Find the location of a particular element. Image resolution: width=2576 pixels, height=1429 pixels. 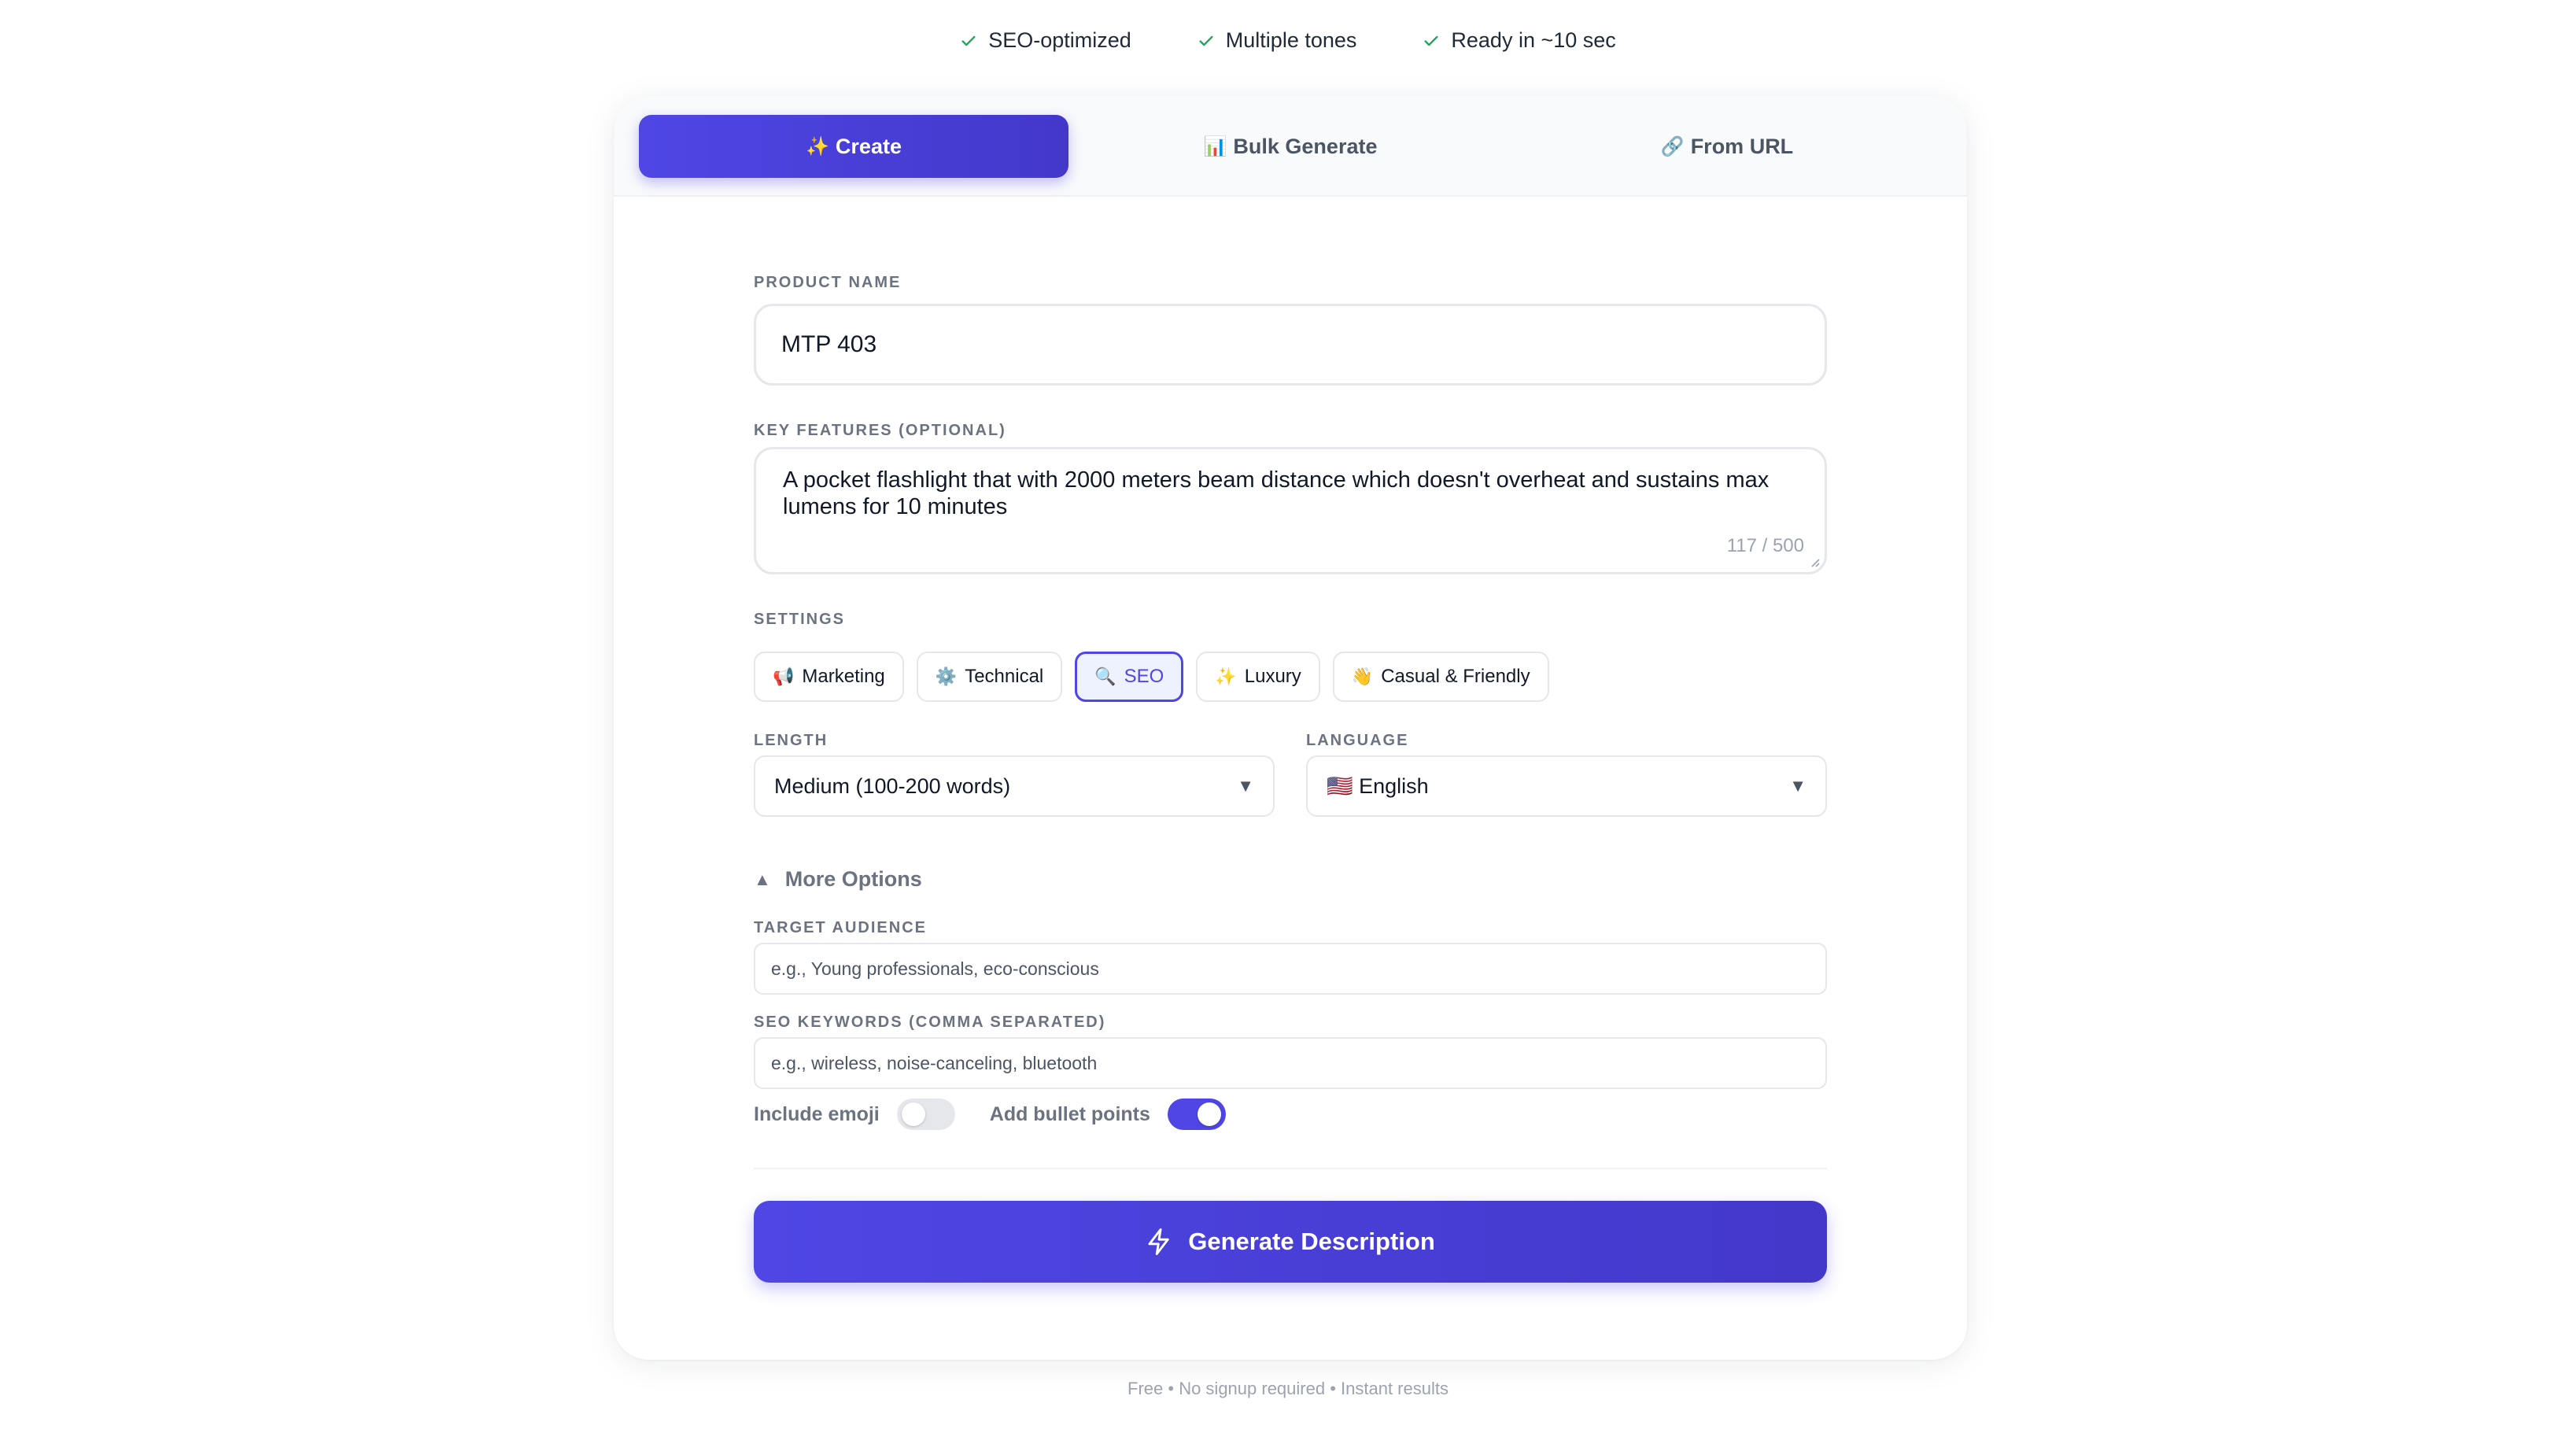

settings-label: SETTINGS is located at coordinates (800, 619).